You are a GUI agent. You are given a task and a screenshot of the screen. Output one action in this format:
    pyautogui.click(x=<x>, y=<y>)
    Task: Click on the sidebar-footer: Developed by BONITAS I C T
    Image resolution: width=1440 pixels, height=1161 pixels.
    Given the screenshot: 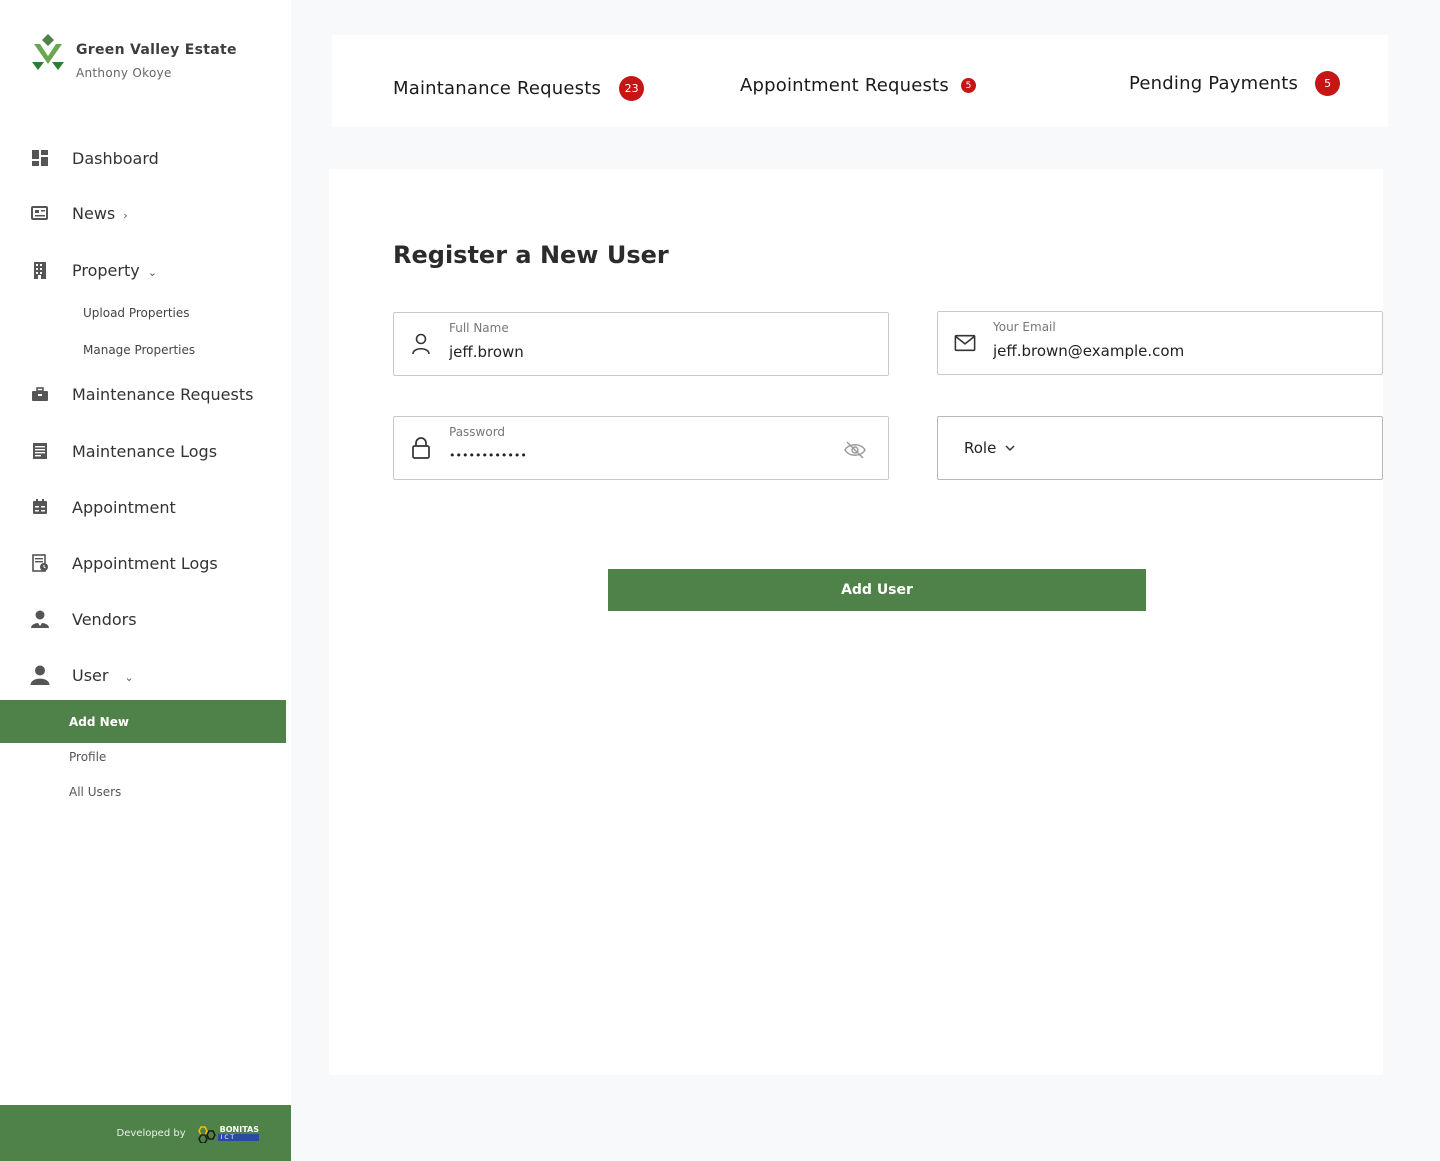 What is the action you would take?
    pyautogui.click(x=145, y=1133)
    